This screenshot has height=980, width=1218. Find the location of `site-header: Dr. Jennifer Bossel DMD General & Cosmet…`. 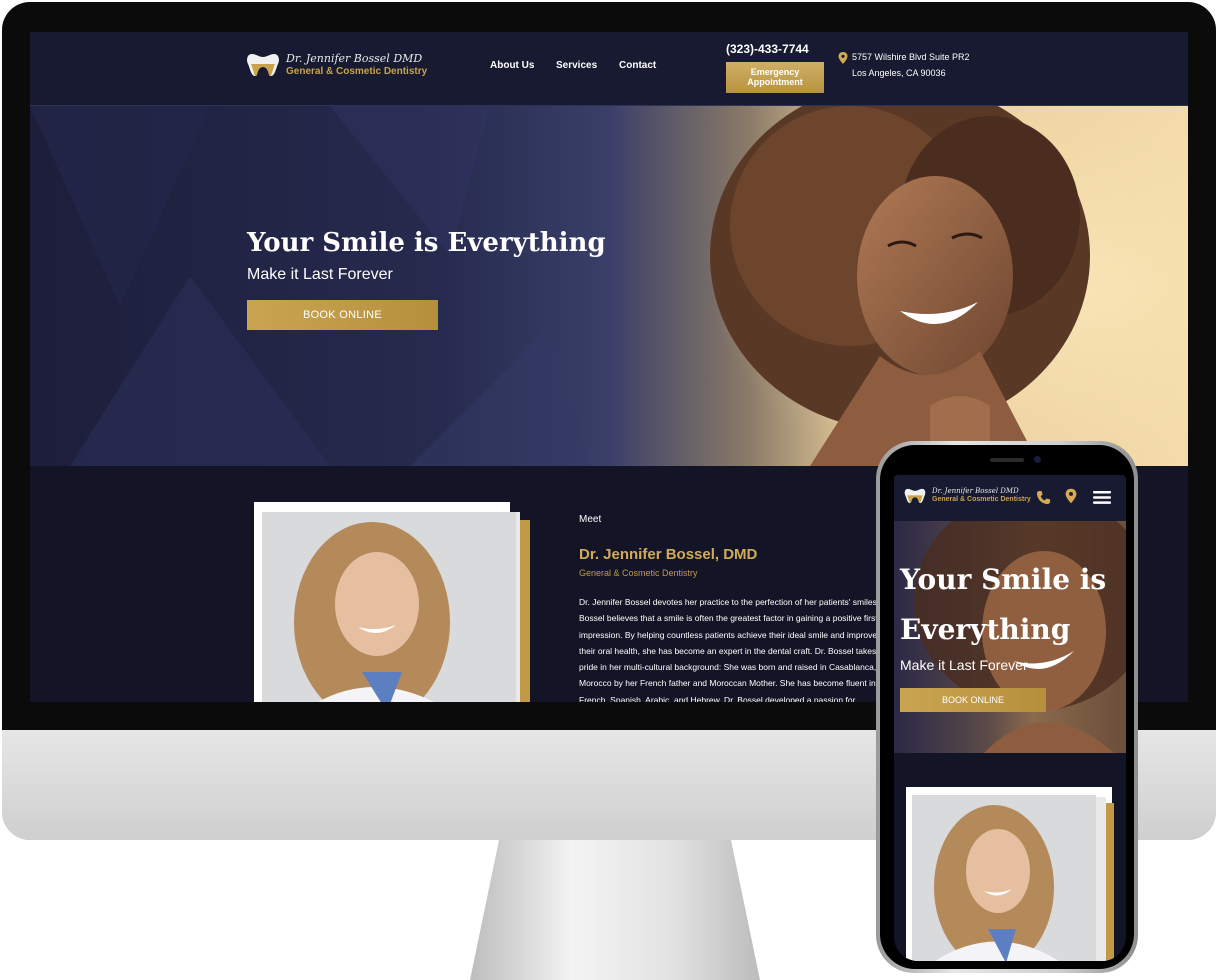

site-header: Dr. Jennifer Bossel DMD General & Cosmet… is located at coordinates (609, 69).